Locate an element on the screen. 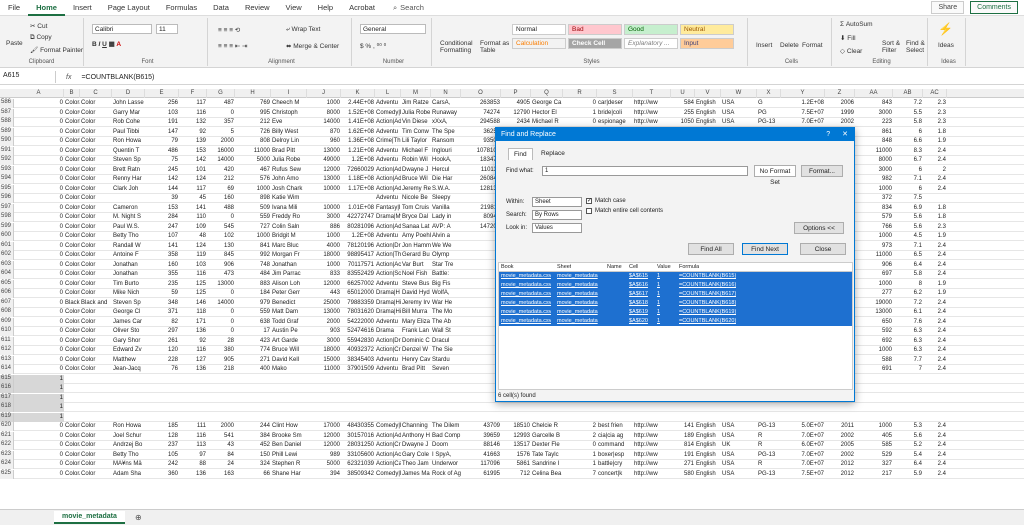 The height and width of the screenshot is (525, 1024). cell: M. Night S is located at coordinates (128, 217).